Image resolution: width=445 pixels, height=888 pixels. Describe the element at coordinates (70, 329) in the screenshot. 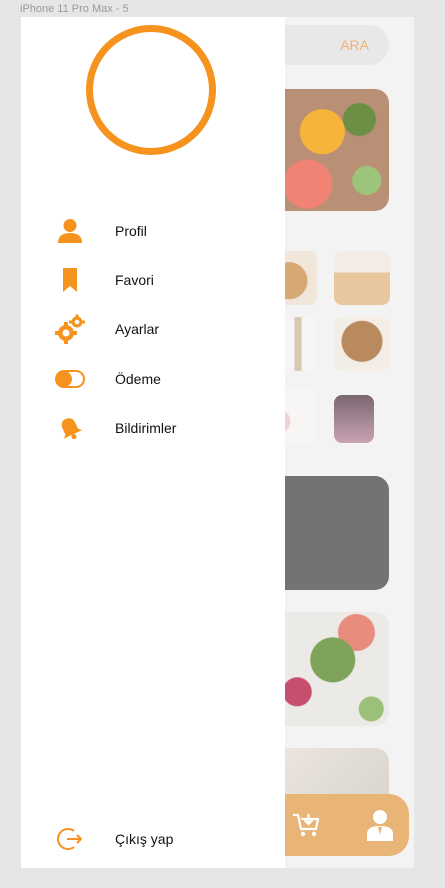

I see `gears-icon` at that location.